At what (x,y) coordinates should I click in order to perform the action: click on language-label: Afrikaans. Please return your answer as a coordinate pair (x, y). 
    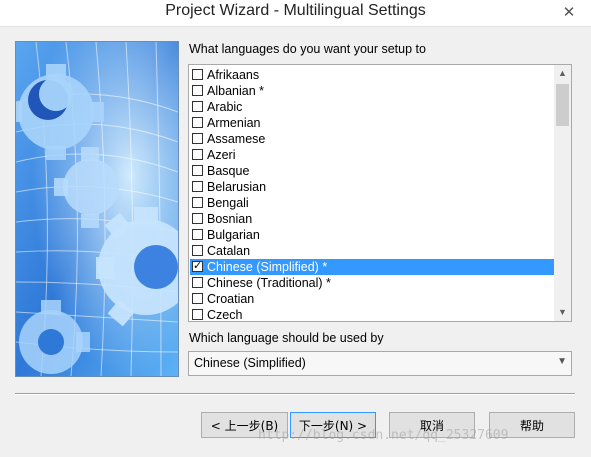
    Looking at the image, I should click on (233, 75).